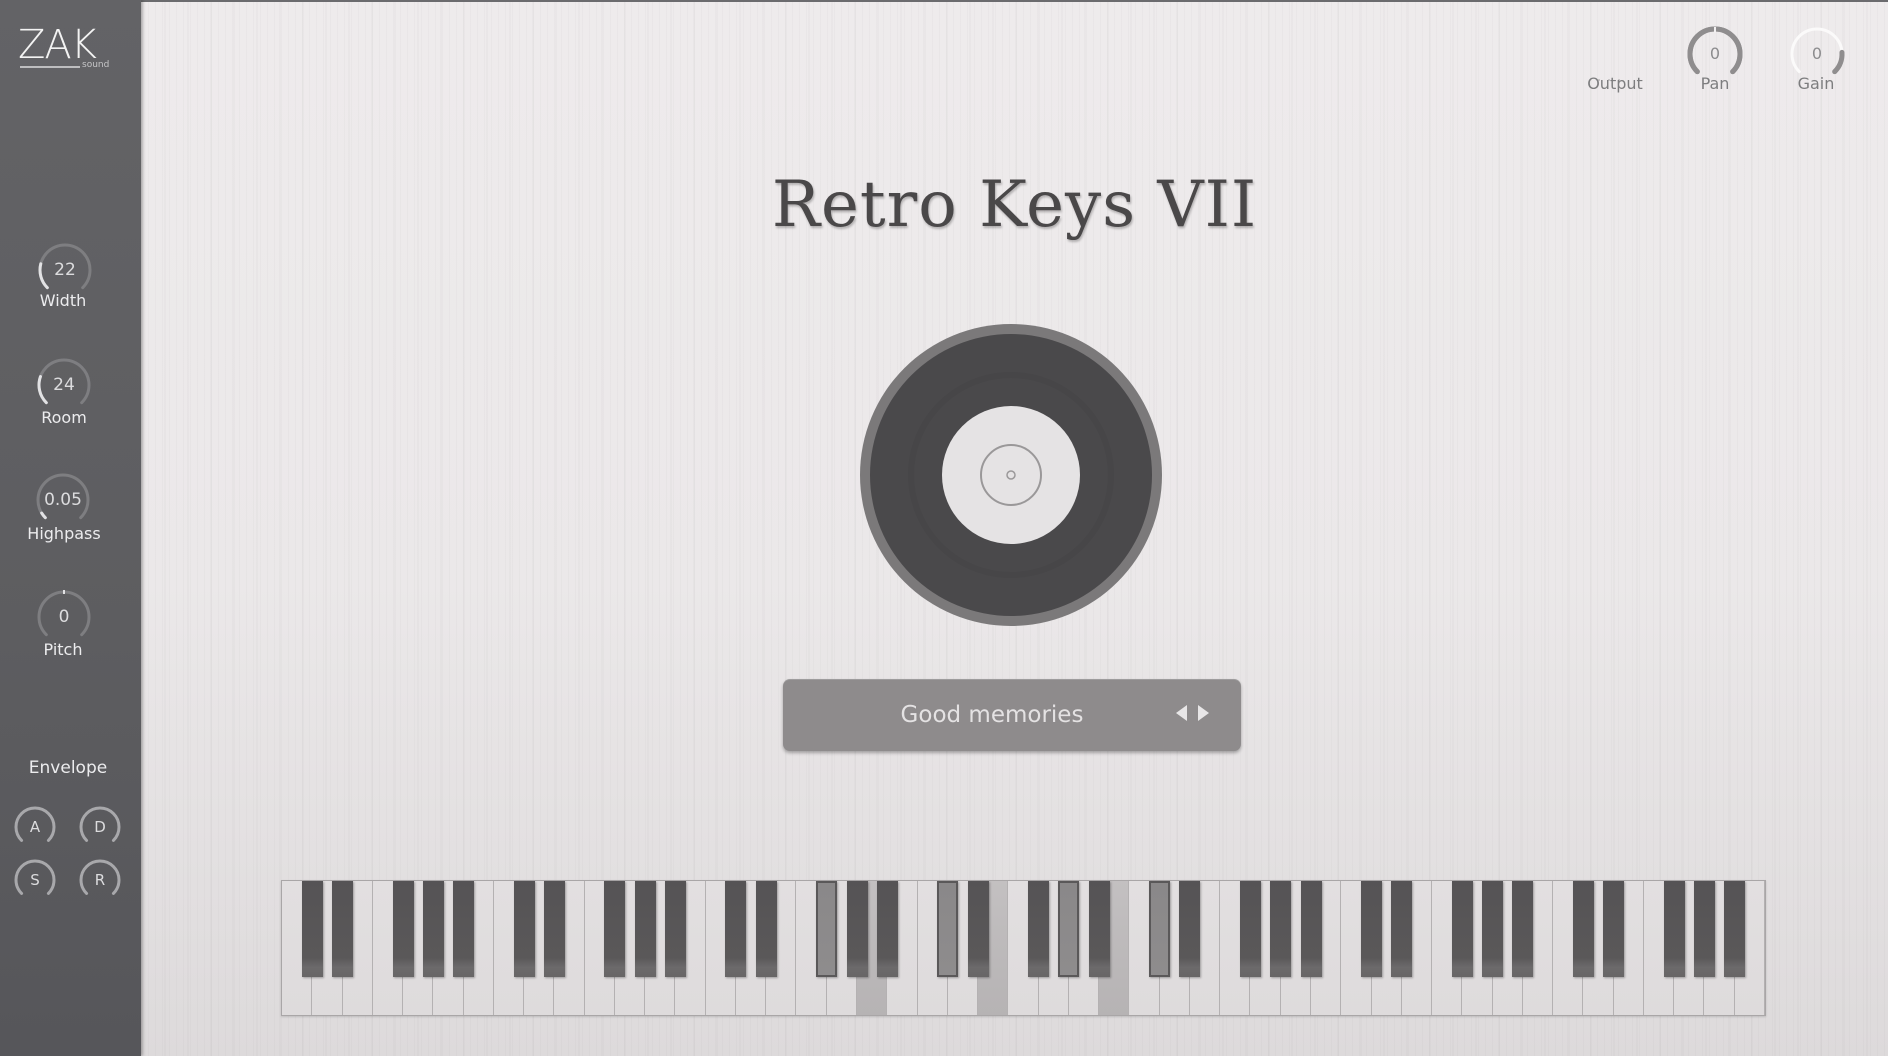  I want to click on black-key-A-sharp0, so click(464, 929).